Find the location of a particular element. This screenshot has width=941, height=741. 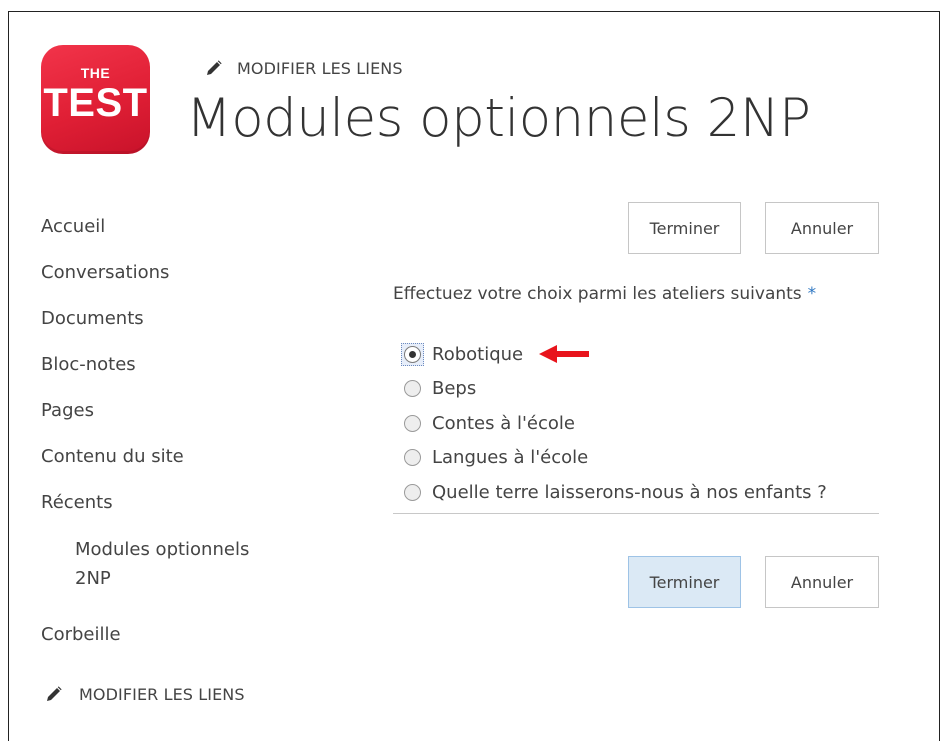

radio-option-contes: Contes à l'école is located at coordinates (614, 423).